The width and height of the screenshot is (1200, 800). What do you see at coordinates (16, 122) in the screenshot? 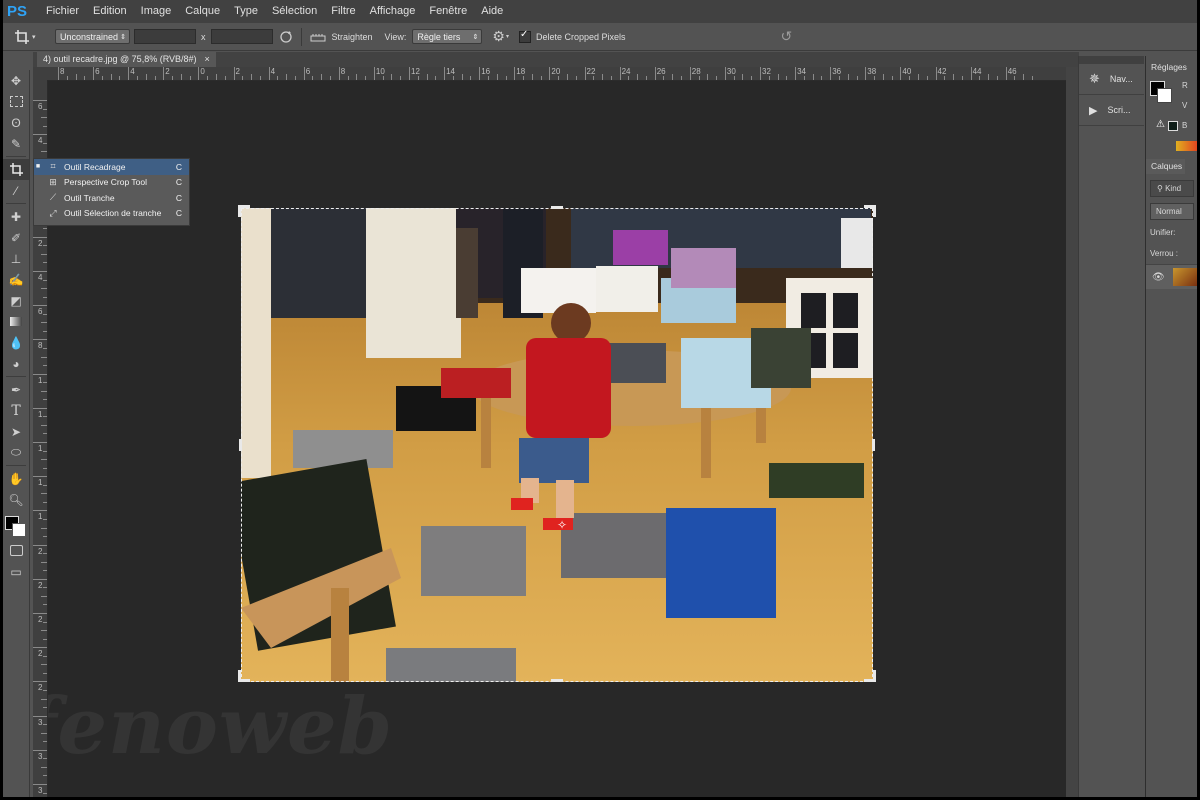
I see `lasso-tool-icon: ʘ` at bounding box center [16, 122].